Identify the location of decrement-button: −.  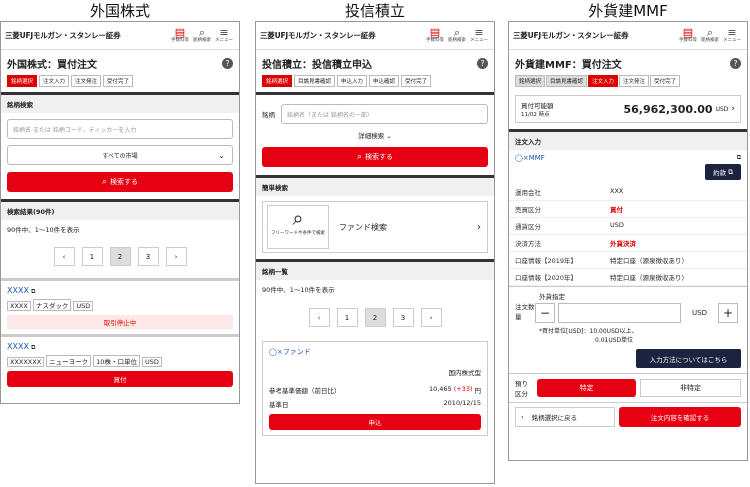
(545, 313).